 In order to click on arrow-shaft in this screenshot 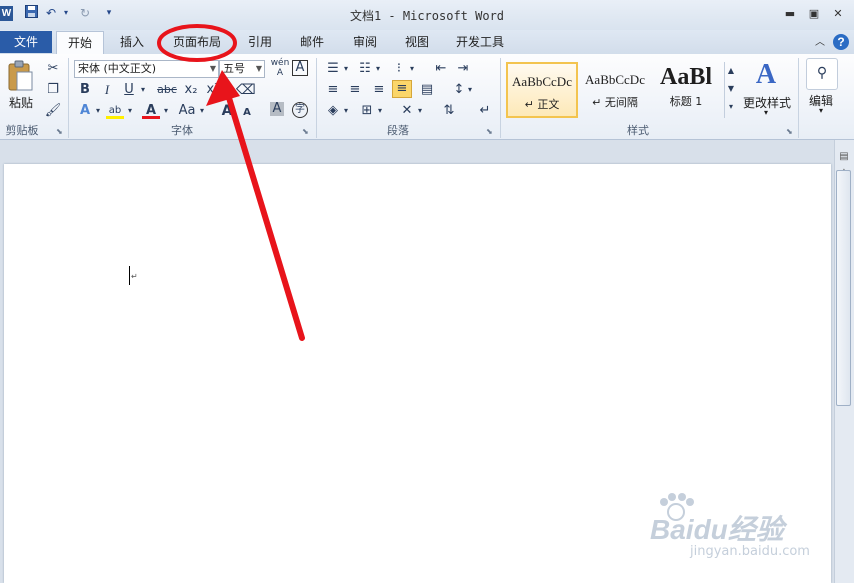, I will do `click(264, 213)`.